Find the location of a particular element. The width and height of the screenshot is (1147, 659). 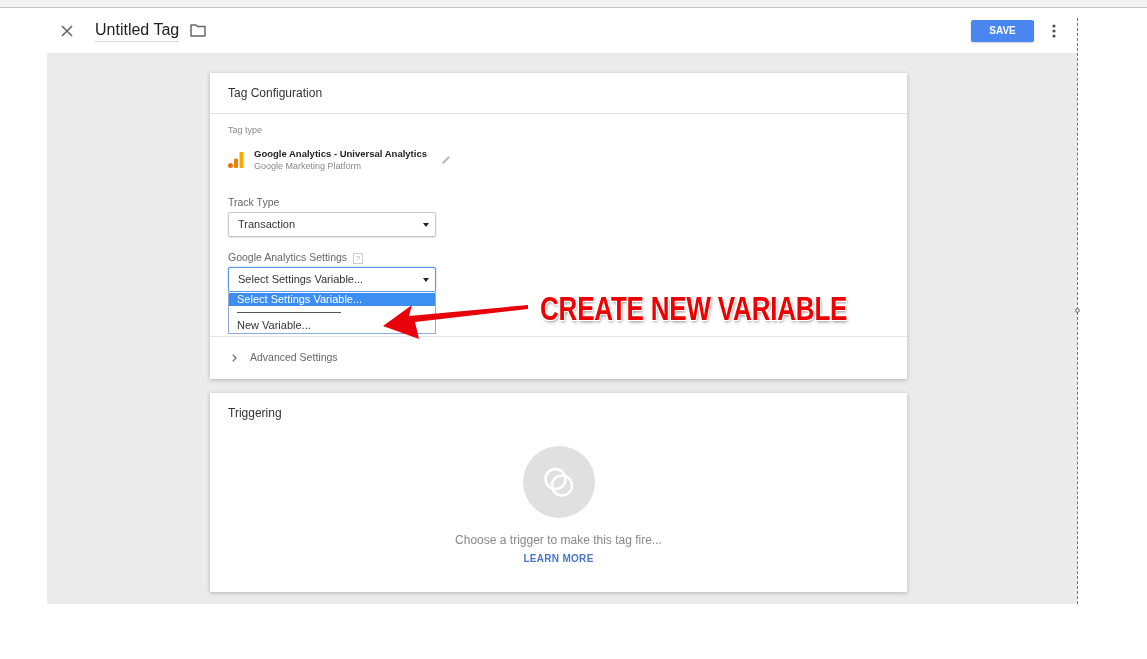

select-field: Transaction is located at coordinates (332, 224).